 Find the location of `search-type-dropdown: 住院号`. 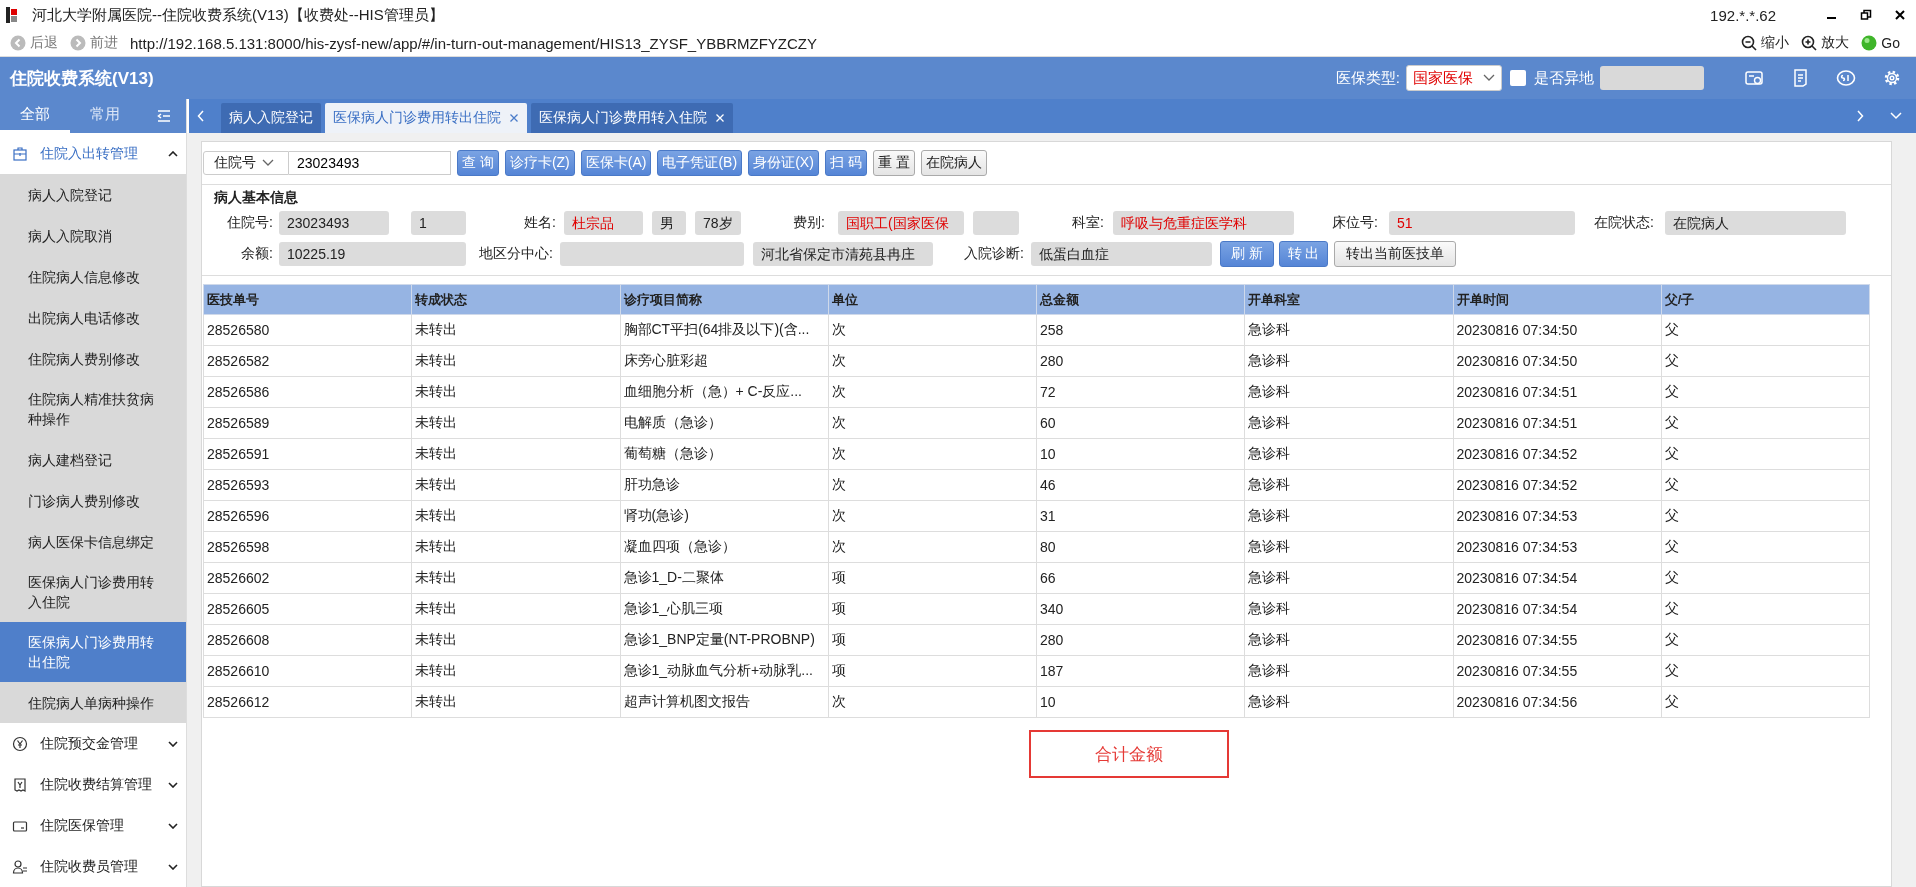

search-type-dropdown: 住院号 is located at coordinates (246, 163).